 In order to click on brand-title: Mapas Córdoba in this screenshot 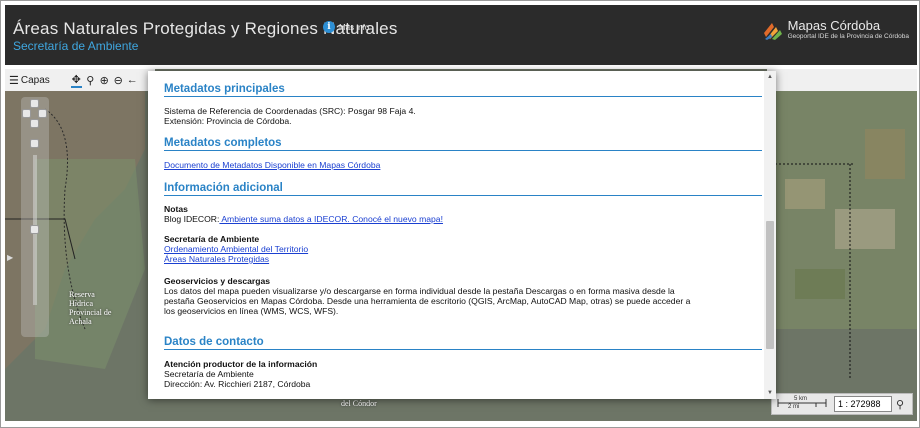, I will do `click(834, 25)`.